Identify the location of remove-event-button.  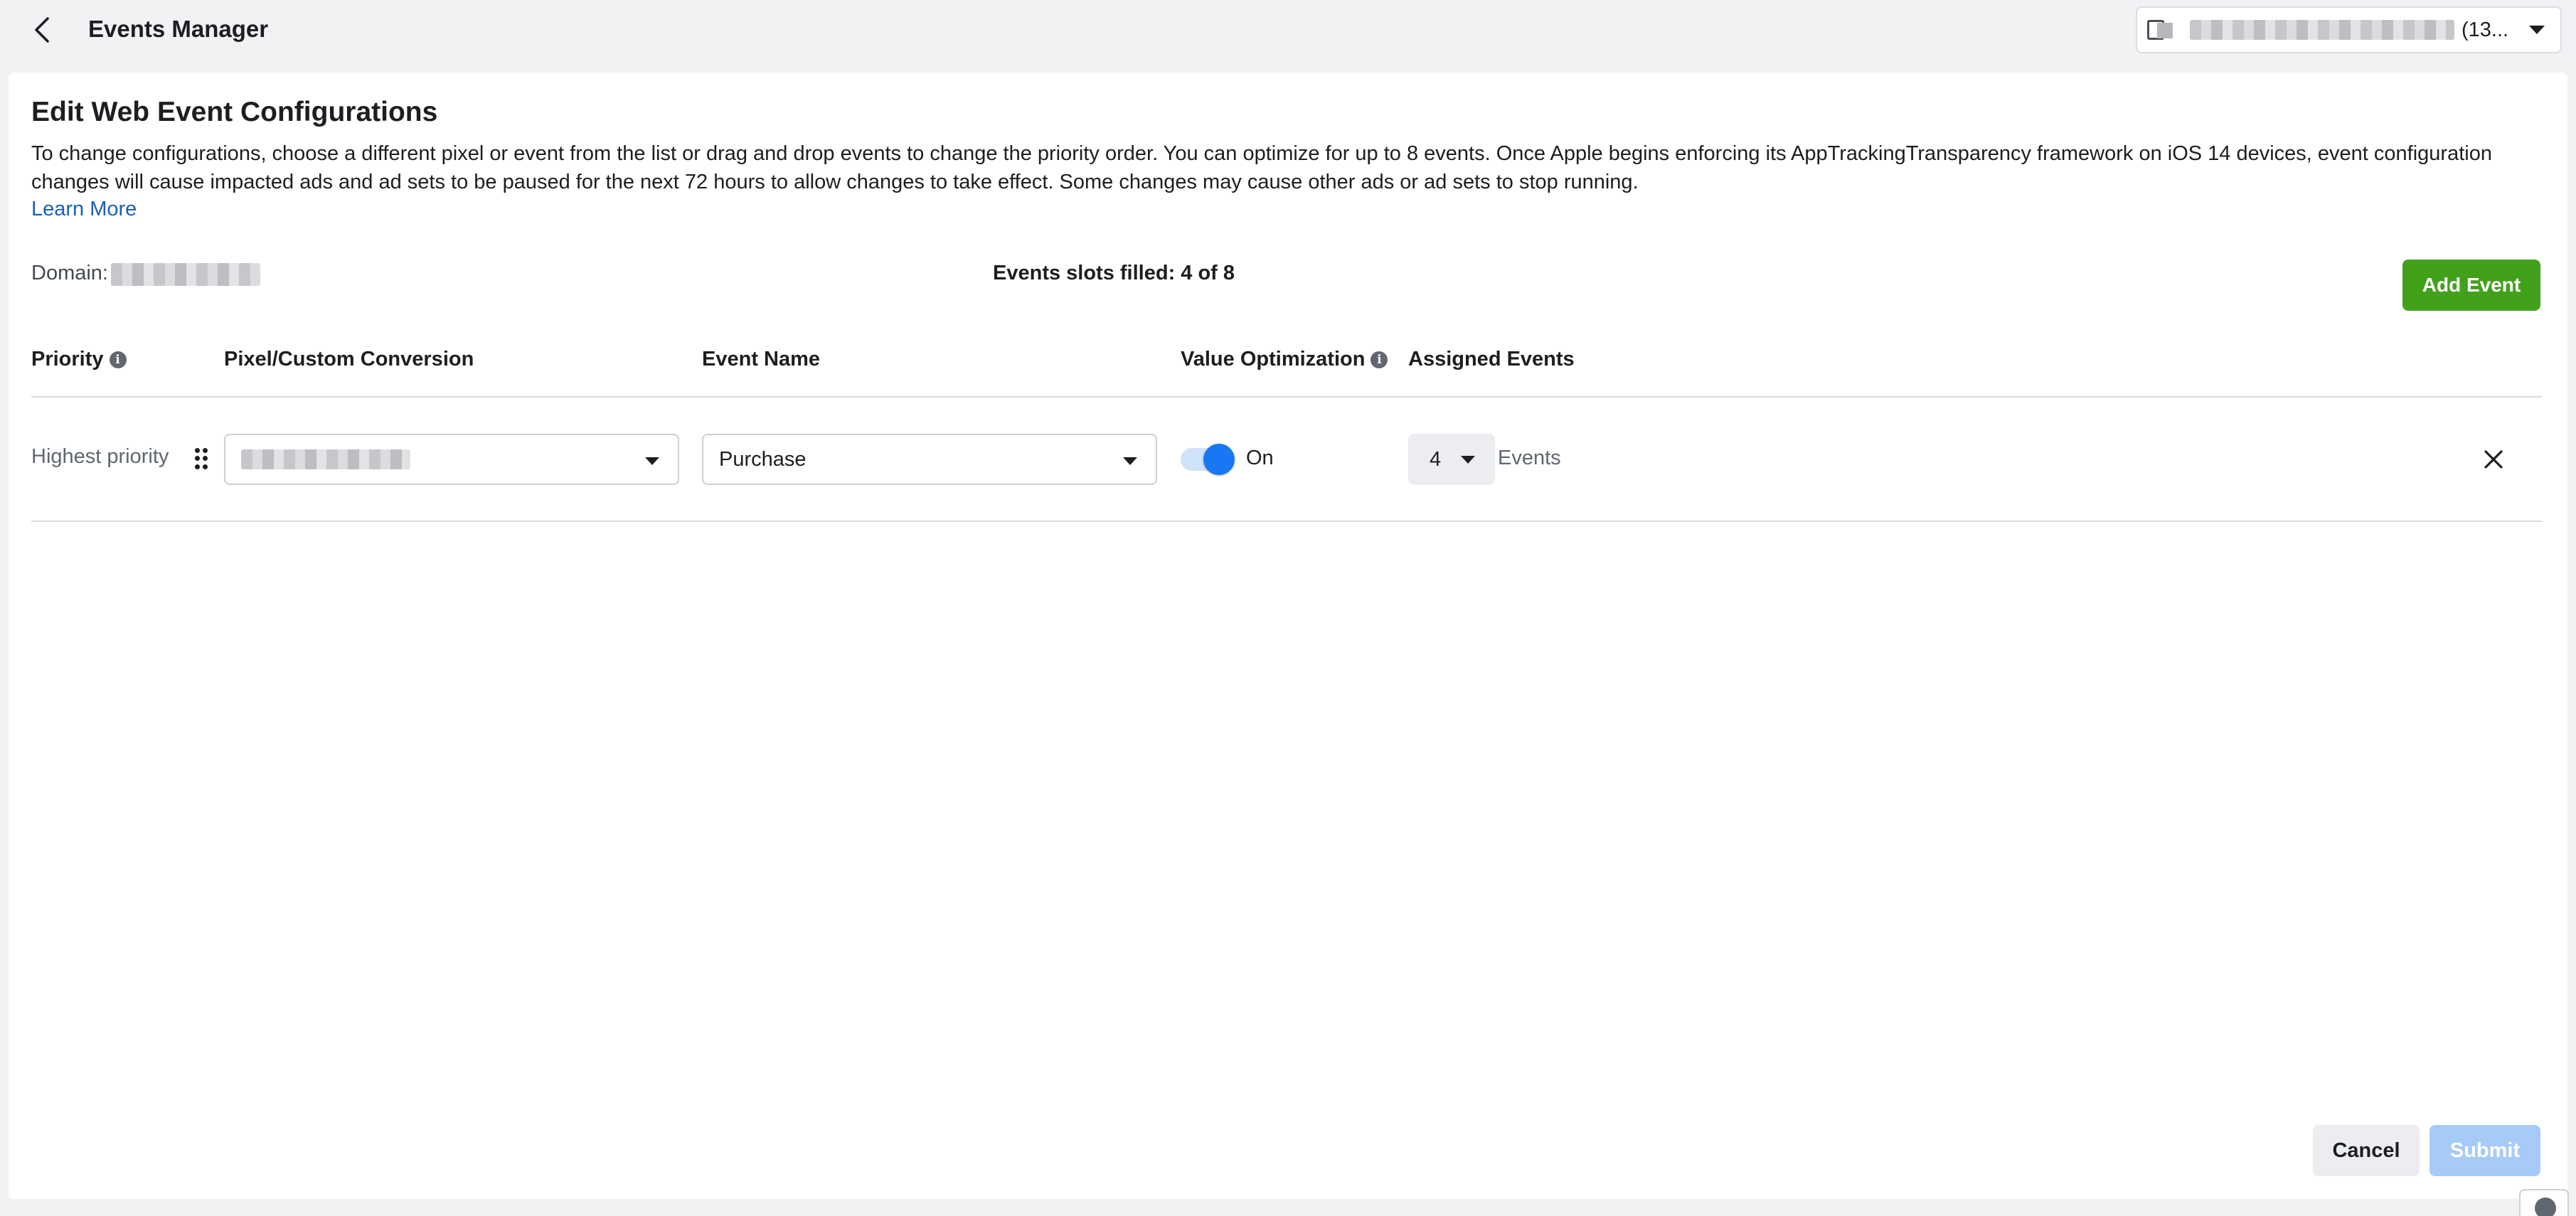
(2493, 459).